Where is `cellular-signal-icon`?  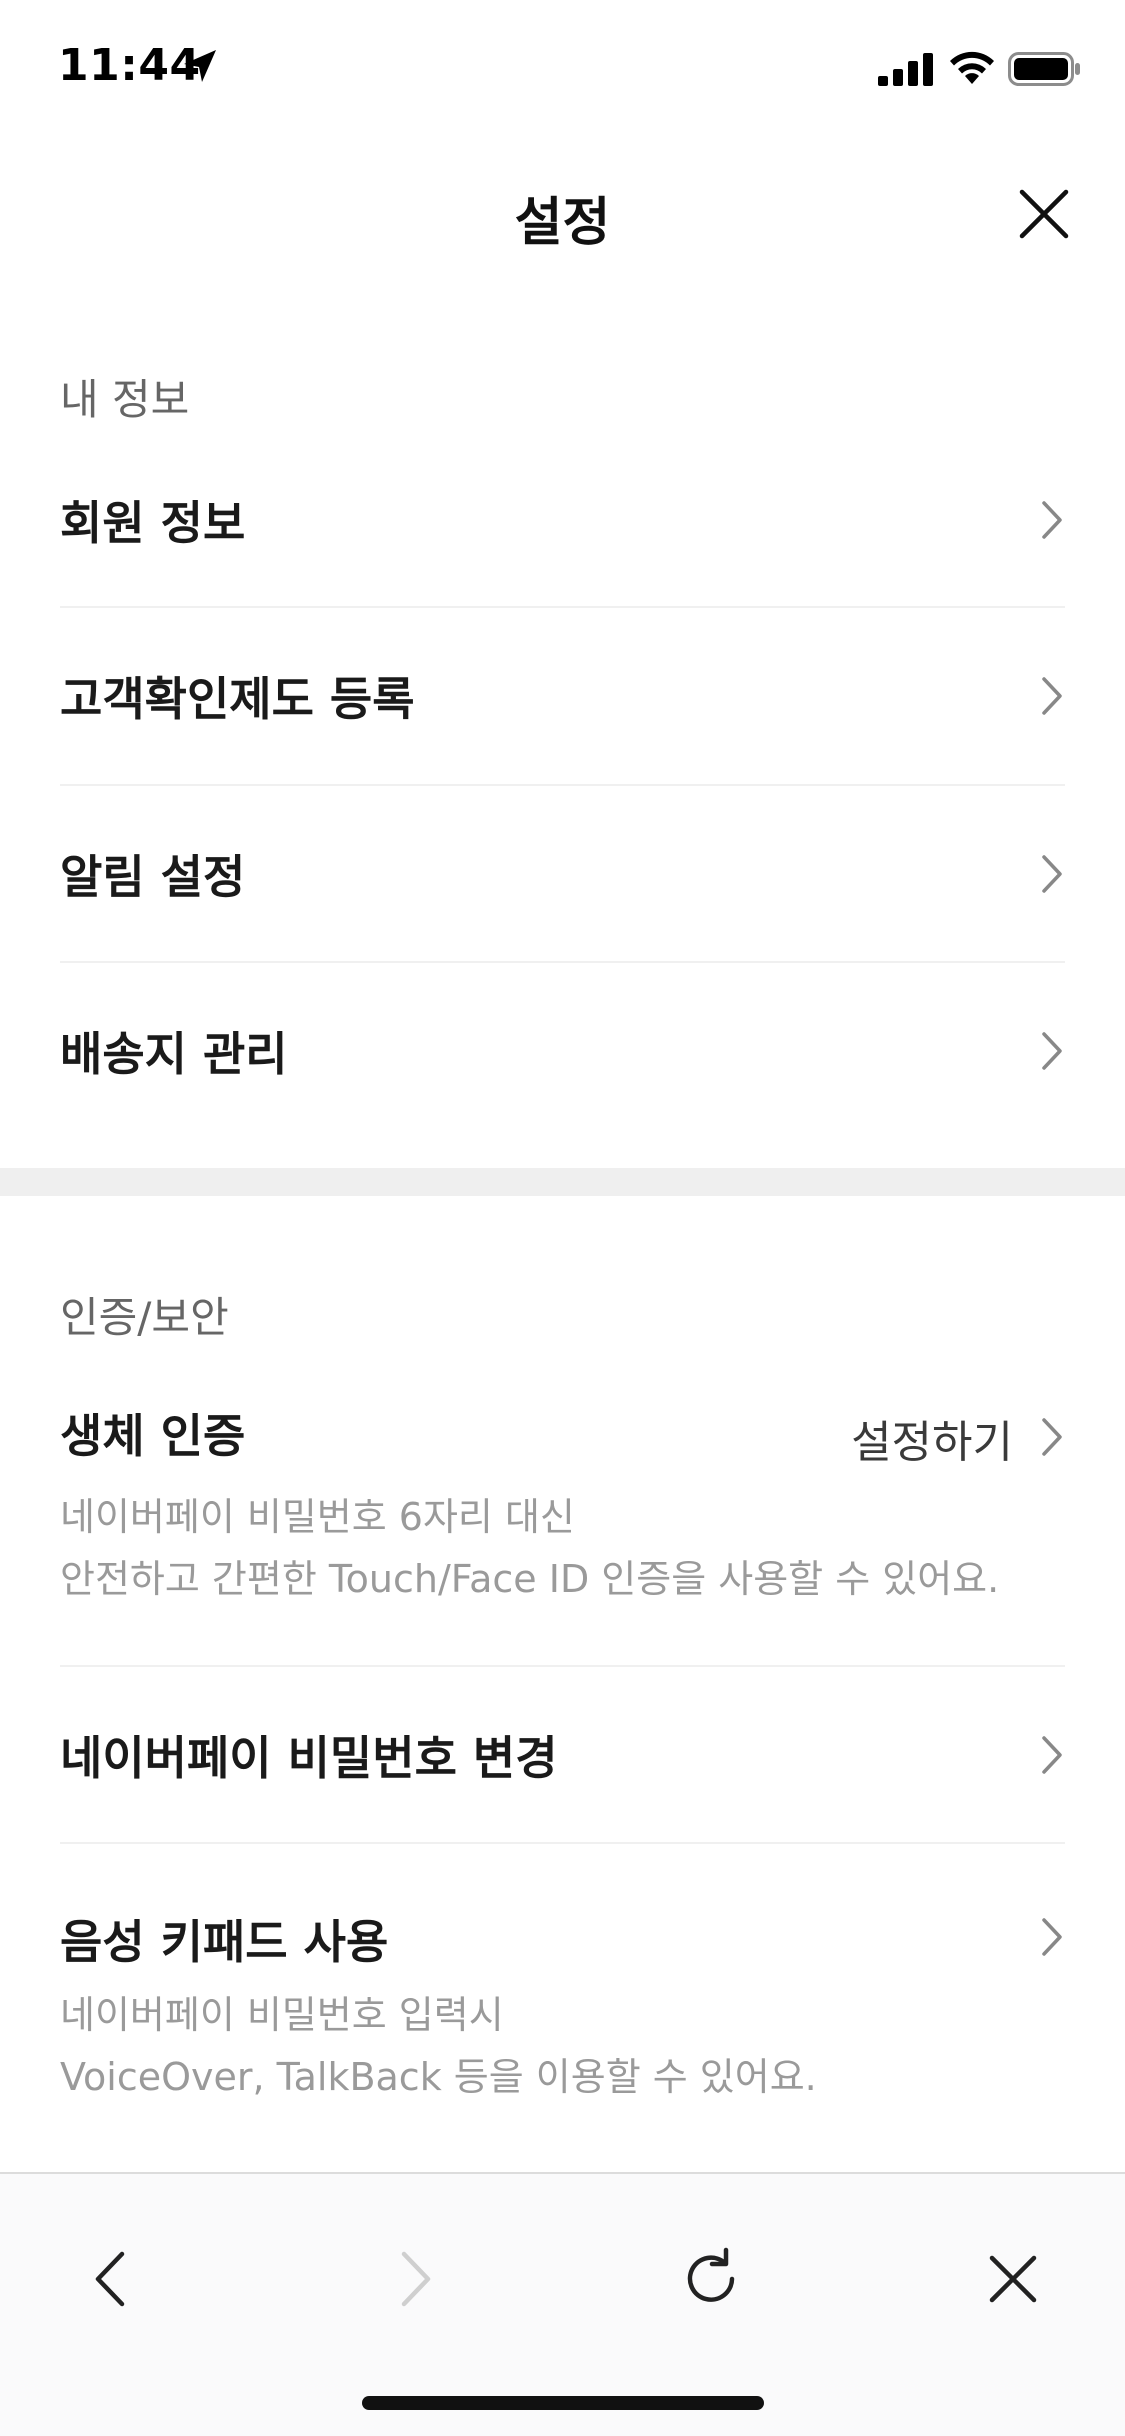
cellular-signal-icon is located at coordinates (905, 69).